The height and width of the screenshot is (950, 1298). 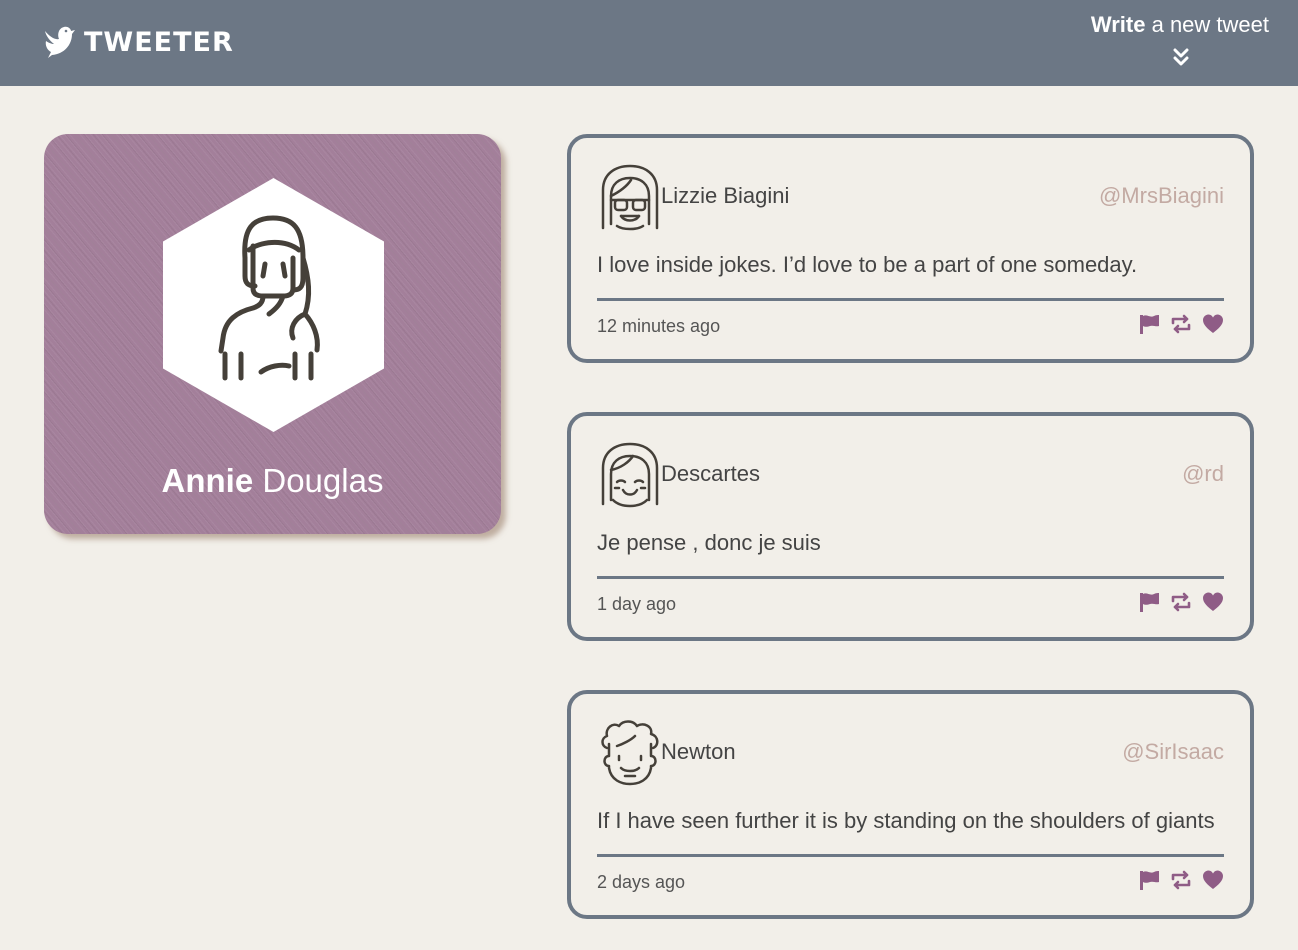 I want to click on profile-card: Annie Douglas, so click(x=272, y=334).